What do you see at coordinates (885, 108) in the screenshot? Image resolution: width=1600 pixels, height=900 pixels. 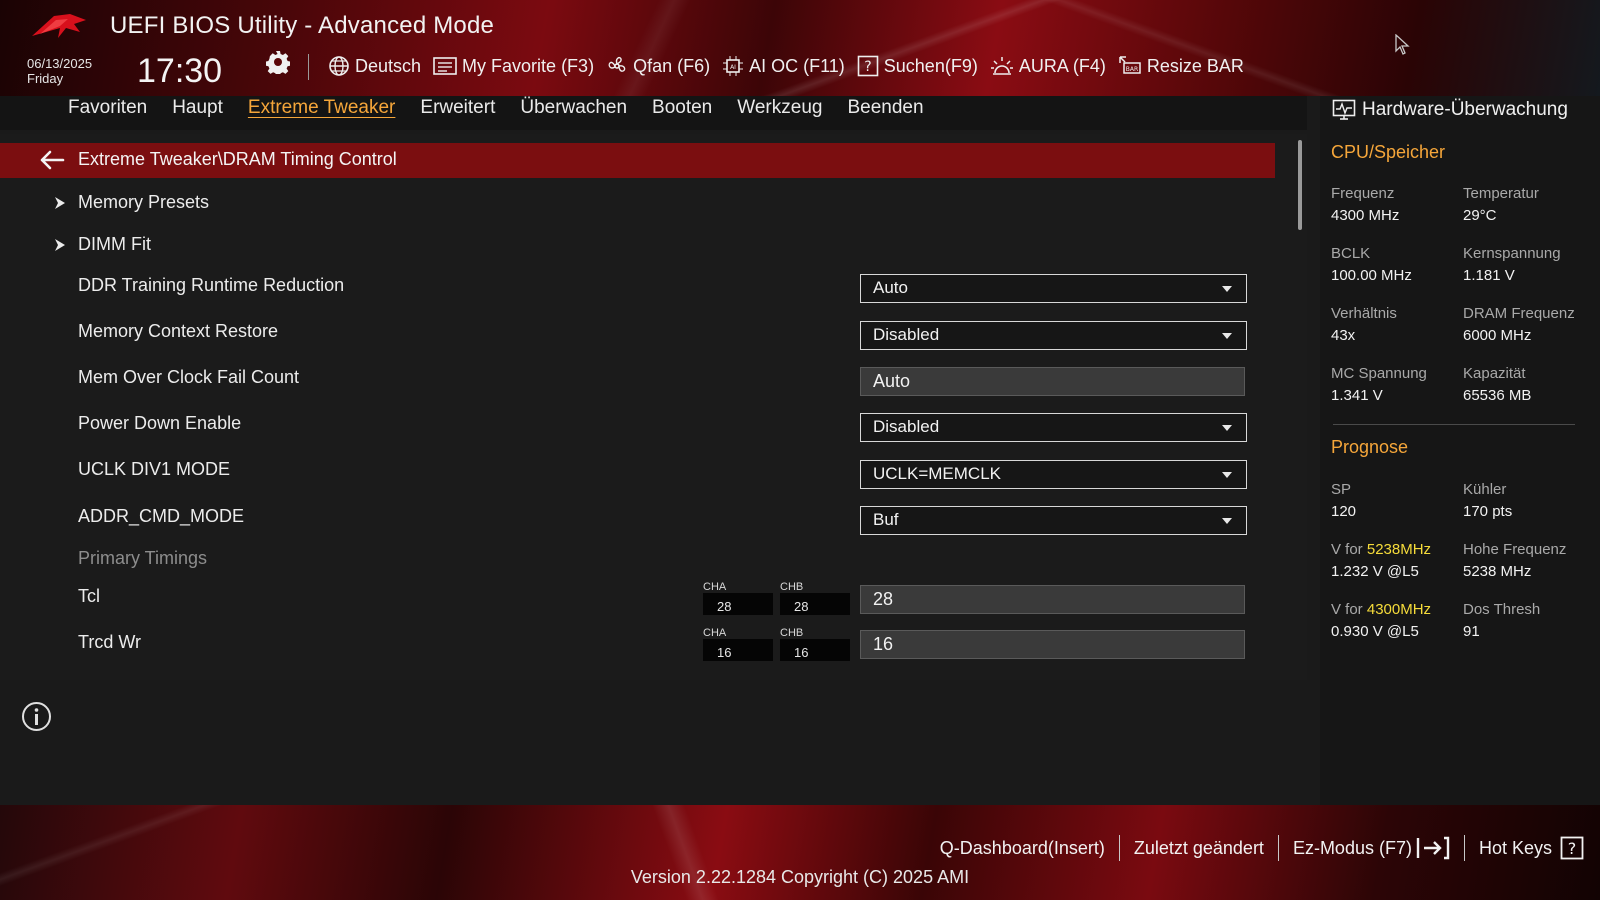 I see `tab-beenden: Beenden` at bounding box center [885, 108].